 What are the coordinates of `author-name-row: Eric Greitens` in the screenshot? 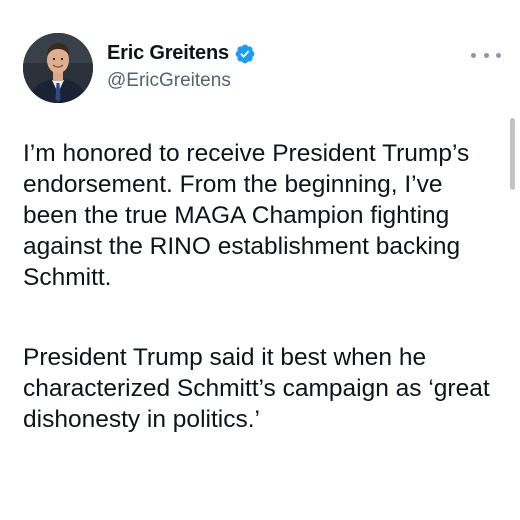 It's located at (181, 53).